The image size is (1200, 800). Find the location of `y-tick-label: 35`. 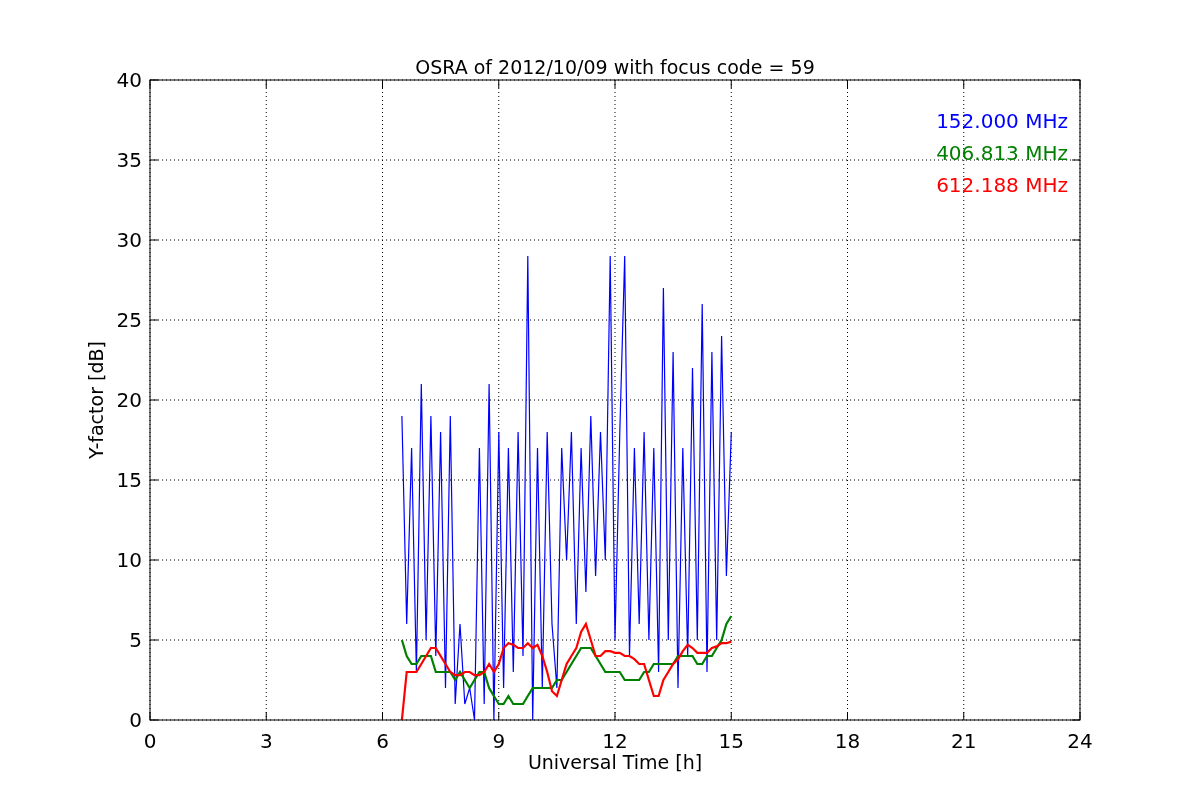

y-tick-label: 35 is located at coordinates (129, 160).